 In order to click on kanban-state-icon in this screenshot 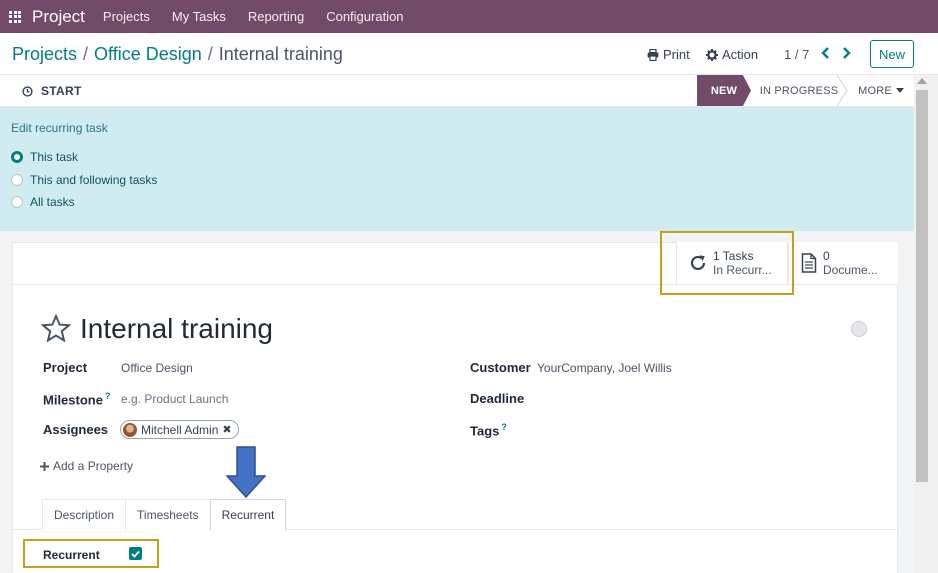, I will do `click(859, 329)`.